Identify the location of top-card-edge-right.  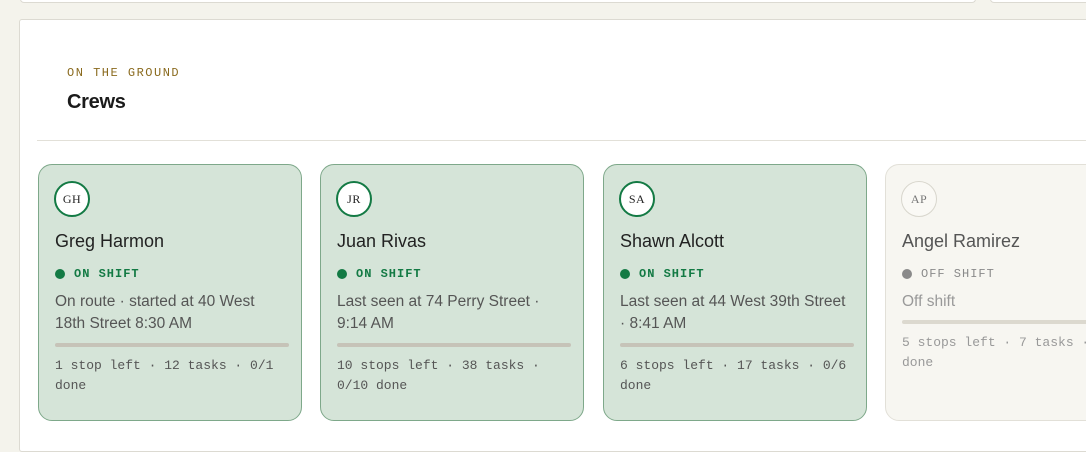
(1038, 1).